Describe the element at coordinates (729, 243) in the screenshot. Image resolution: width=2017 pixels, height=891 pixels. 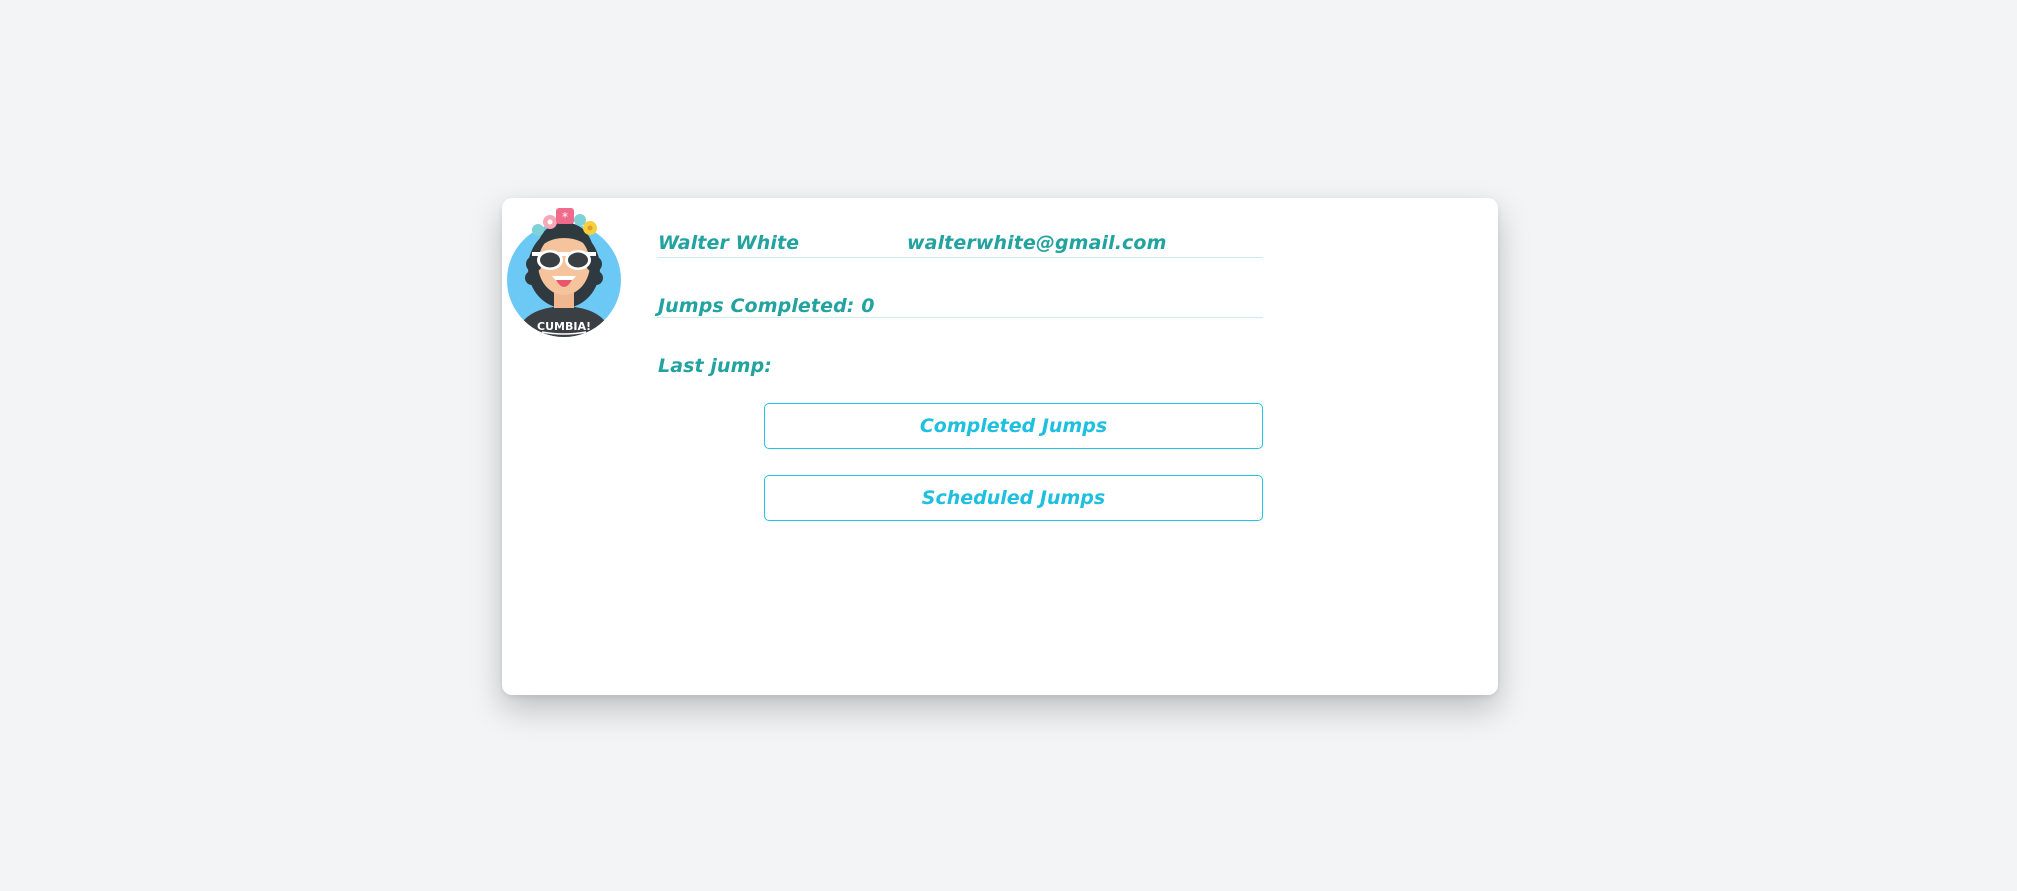
I see `user-name: Walter White` at that location.